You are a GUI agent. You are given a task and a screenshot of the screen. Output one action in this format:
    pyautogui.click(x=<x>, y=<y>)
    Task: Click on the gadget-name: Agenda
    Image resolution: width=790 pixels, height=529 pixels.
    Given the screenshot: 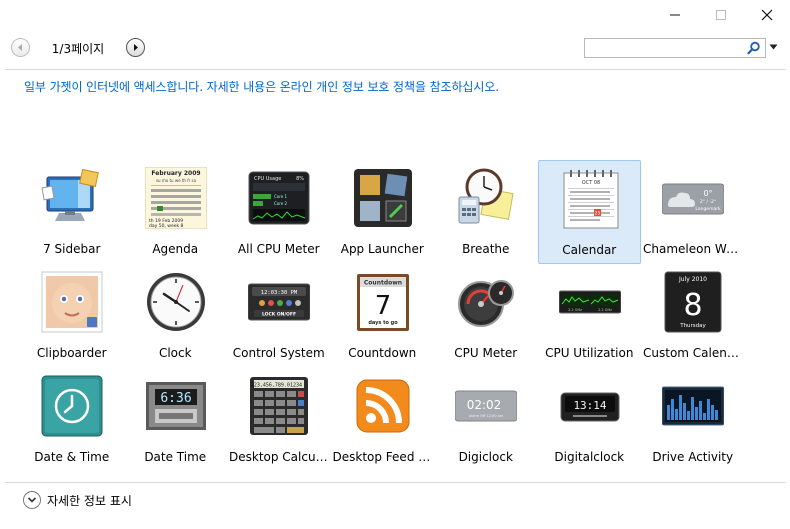 What is the action you would take?
    pyautogui.click(x=175, y=249)
    